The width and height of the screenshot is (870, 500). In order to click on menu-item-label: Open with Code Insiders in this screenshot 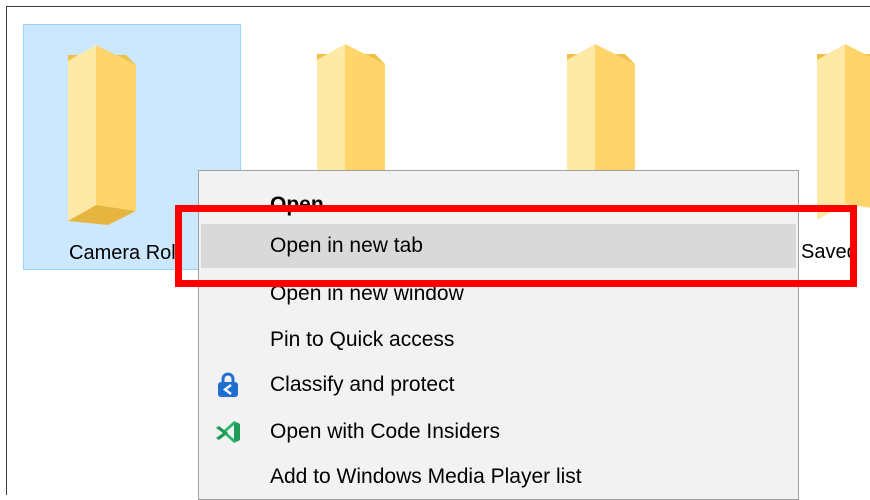, I will do `click(385, 431)`.